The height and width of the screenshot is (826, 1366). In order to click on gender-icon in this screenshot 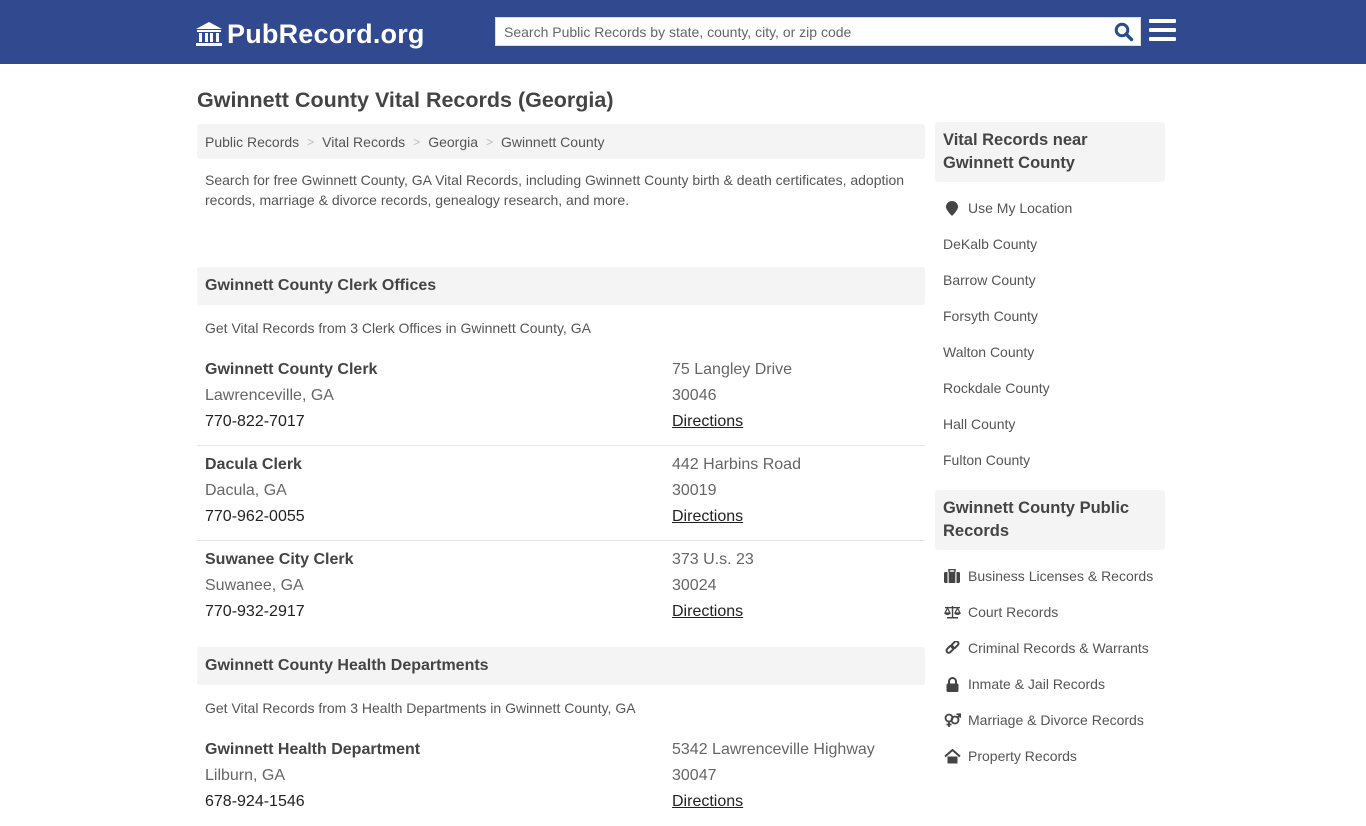, I will do `click(952, 720)`.